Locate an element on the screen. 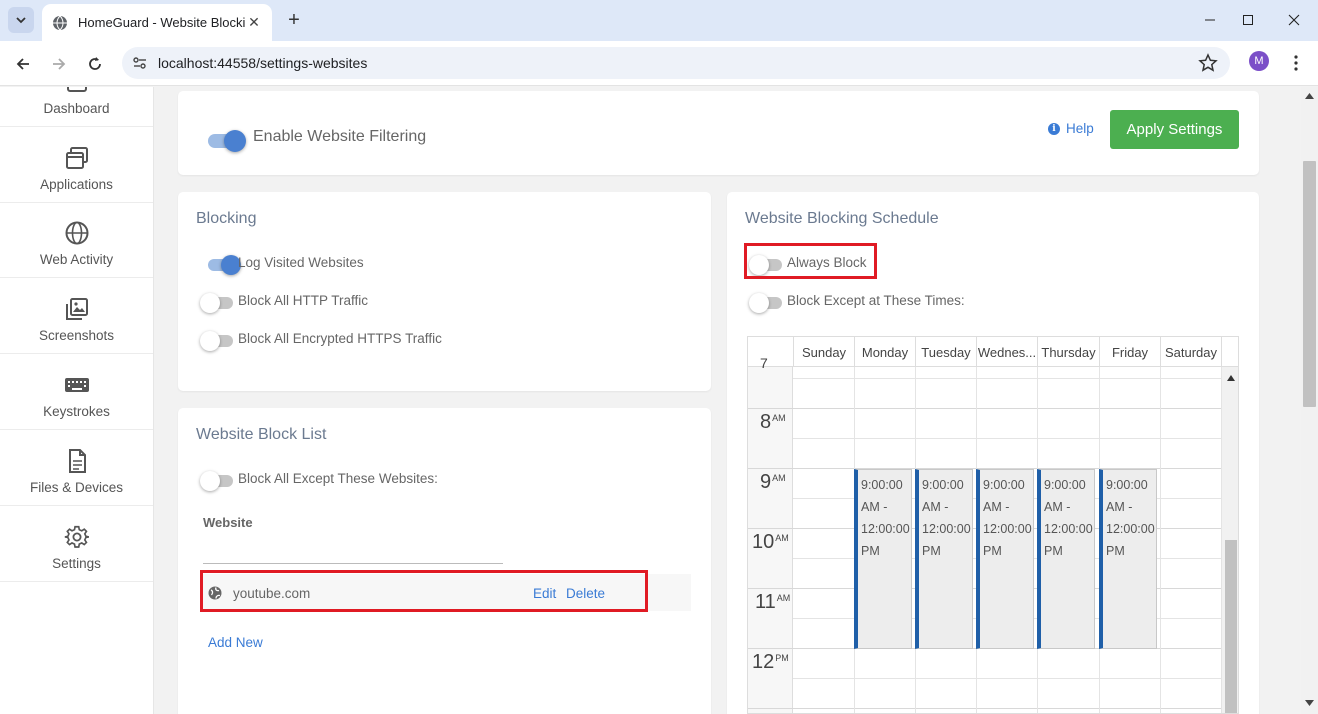 The width and height of the screenshot is (1318, 714). arrow-right-icon is located at coordinates (59, 64).